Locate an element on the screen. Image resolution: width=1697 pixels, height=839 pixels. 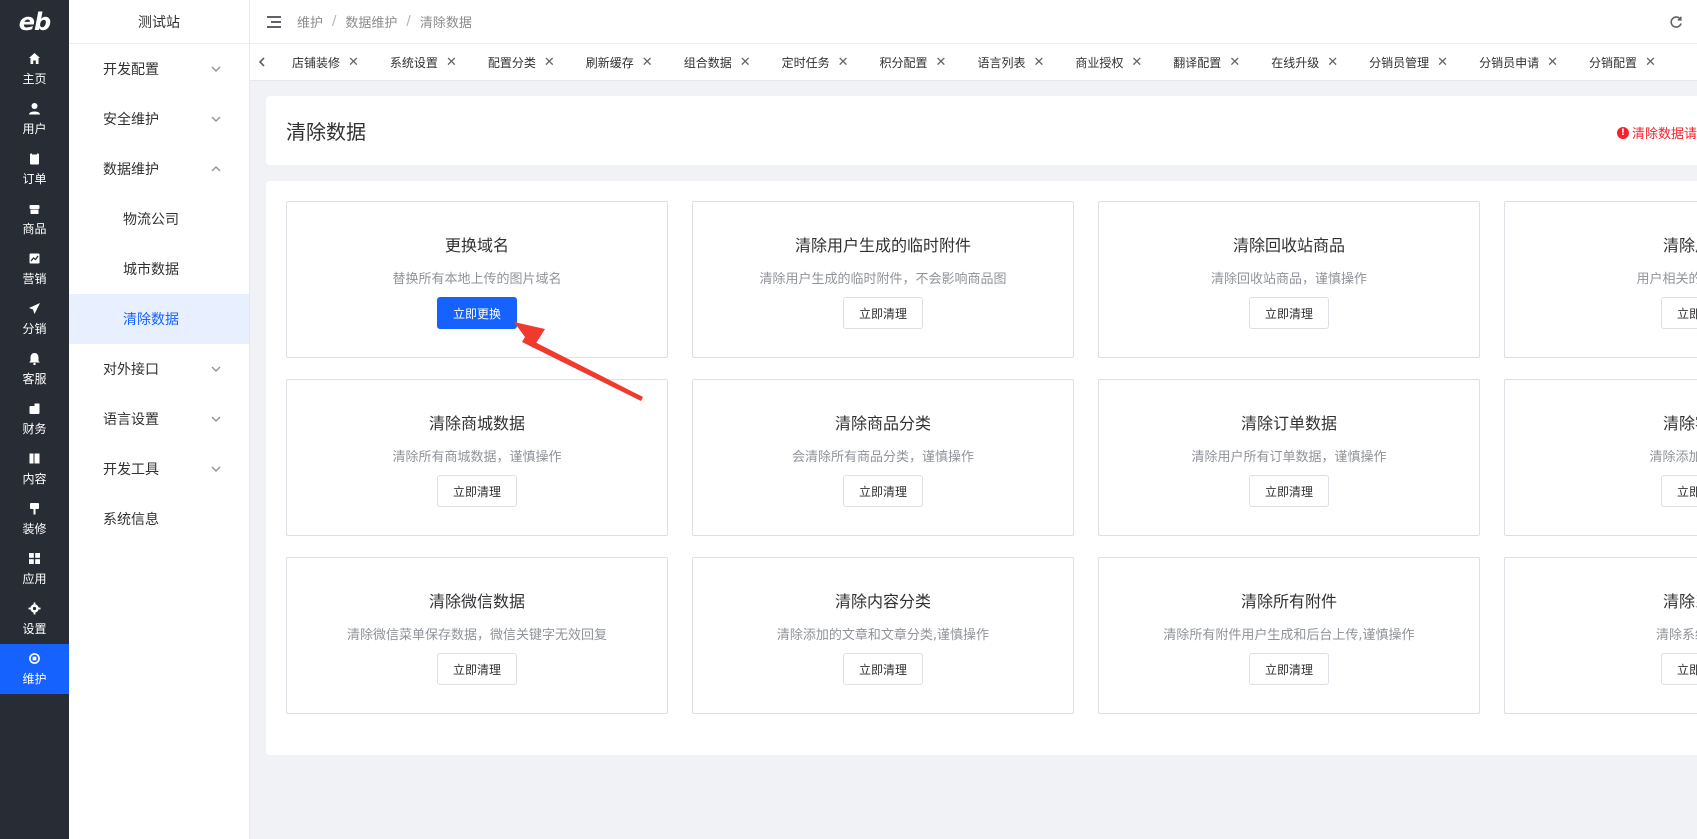
rail-item-user: 用户 is located at coordinates (34, 119).